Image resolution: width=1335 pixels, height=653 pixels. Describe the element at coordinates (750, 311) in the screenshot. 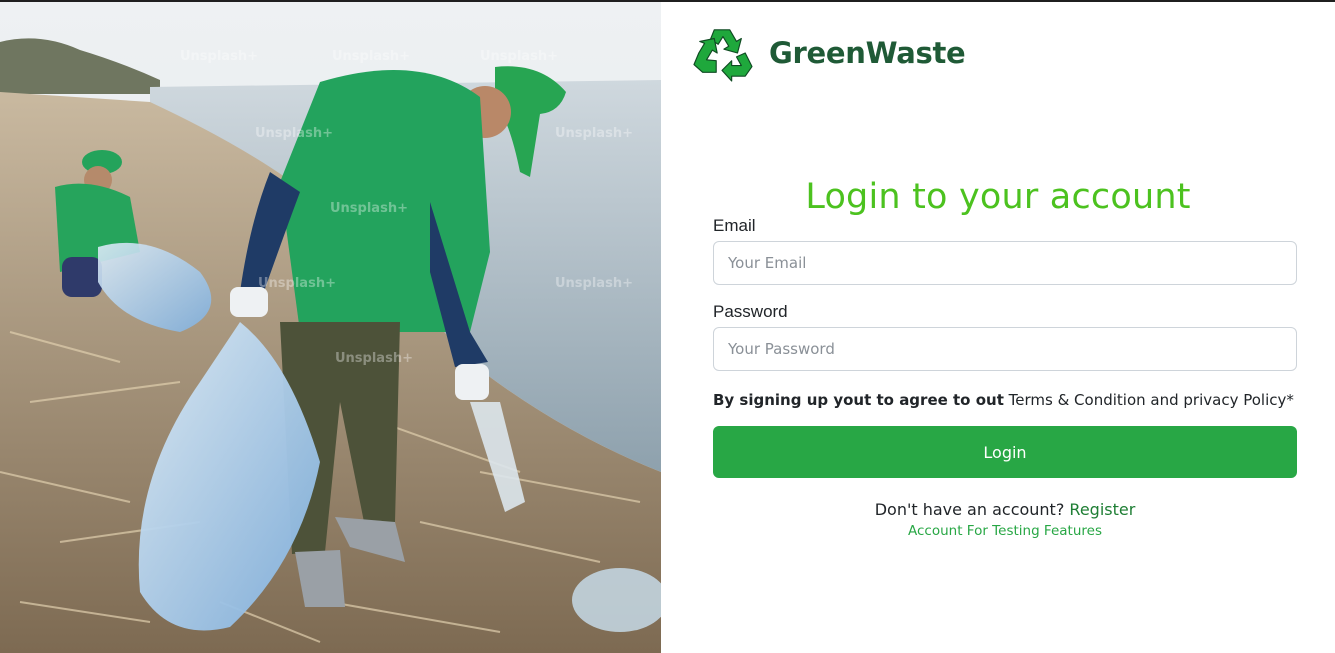

I see `password-label: Password` at that location.